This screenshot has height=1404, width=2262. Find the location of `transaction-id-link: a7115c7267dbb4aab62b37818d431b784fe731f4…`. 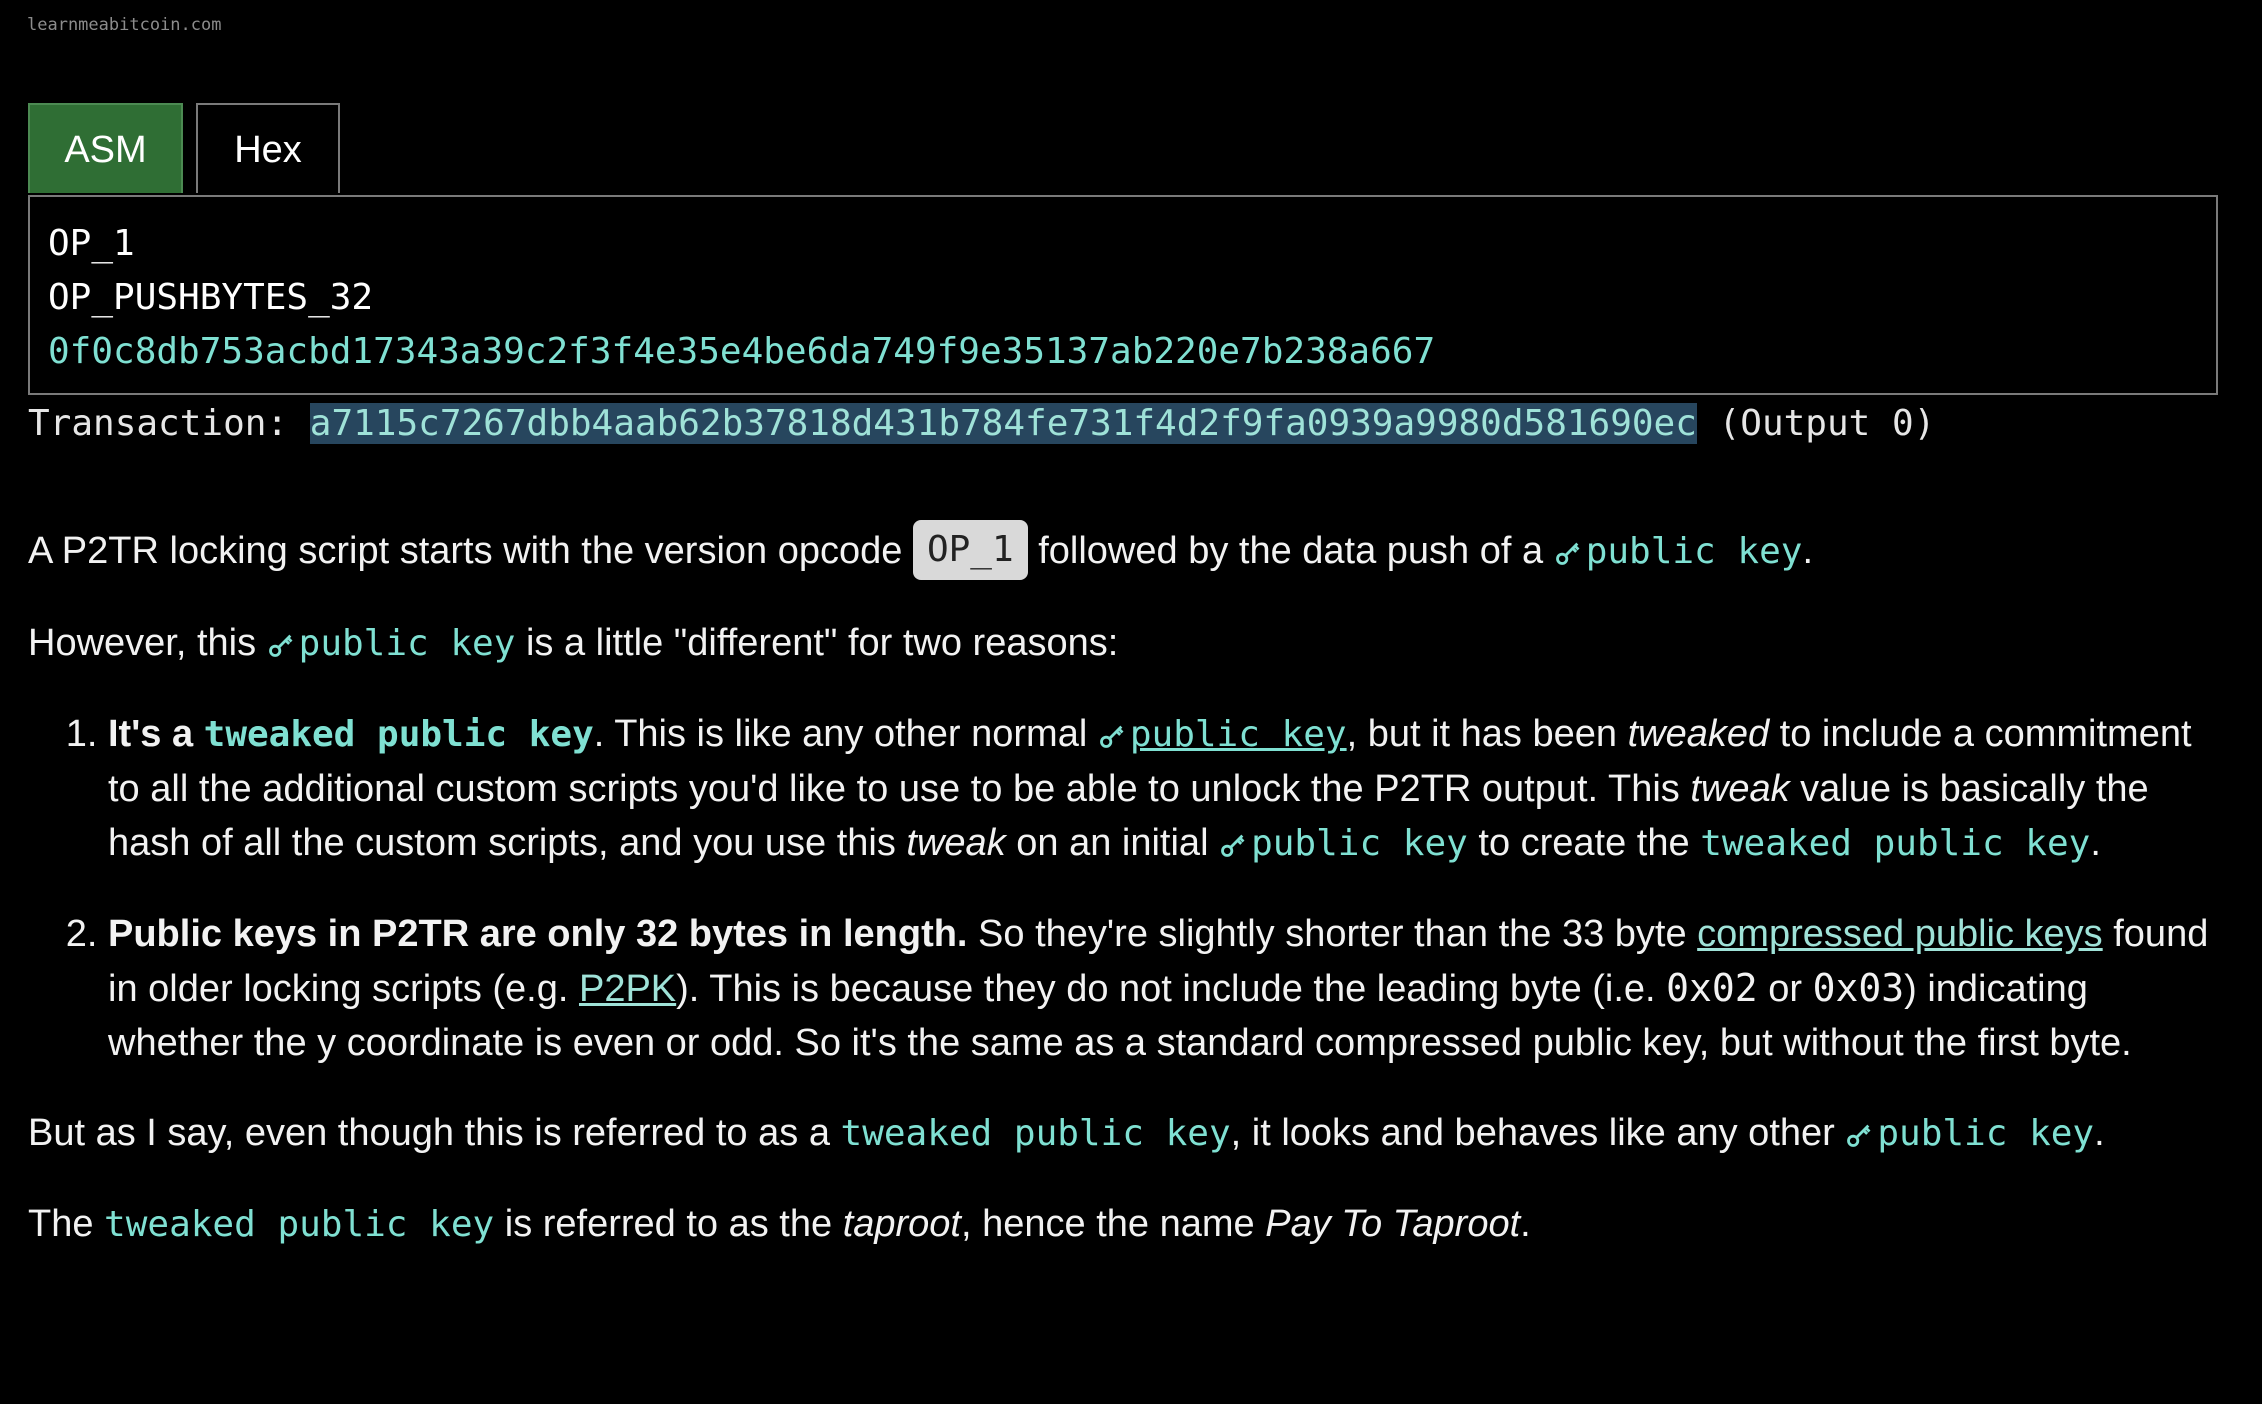

transaction-id-link: a7115c7267dbb4aab62b37818d431b784fe731f4… is located at coordinates (1003, 423).